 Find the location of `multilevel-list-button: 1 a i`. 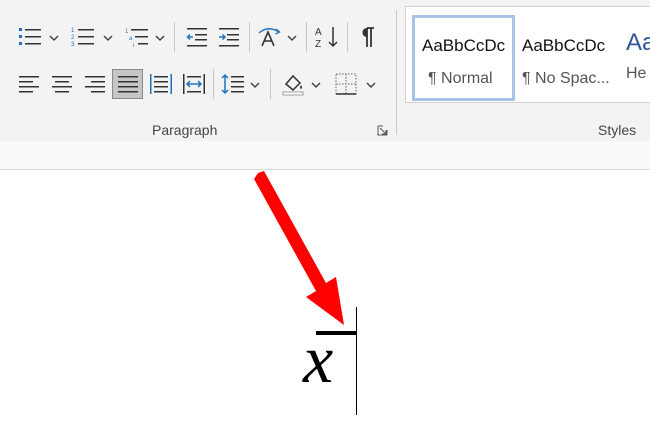

multilevel-list-button: 1 a i is located at coordinates (137, 37).